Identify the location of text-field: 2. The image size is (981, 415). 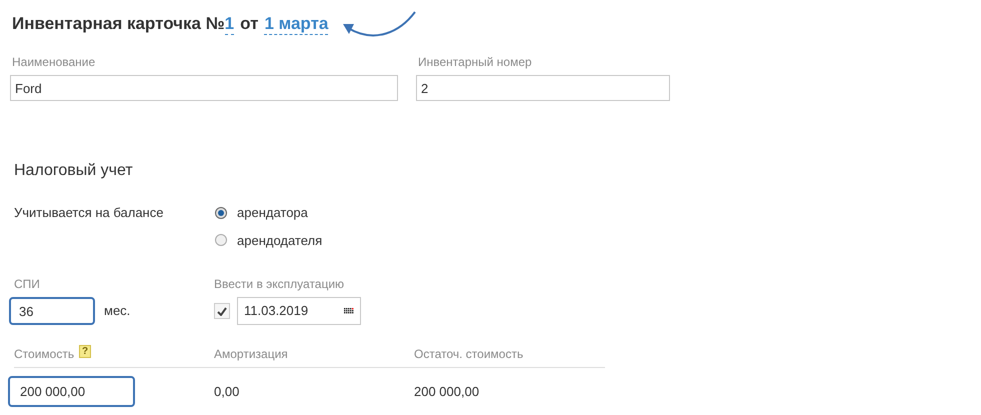
(543, 88).